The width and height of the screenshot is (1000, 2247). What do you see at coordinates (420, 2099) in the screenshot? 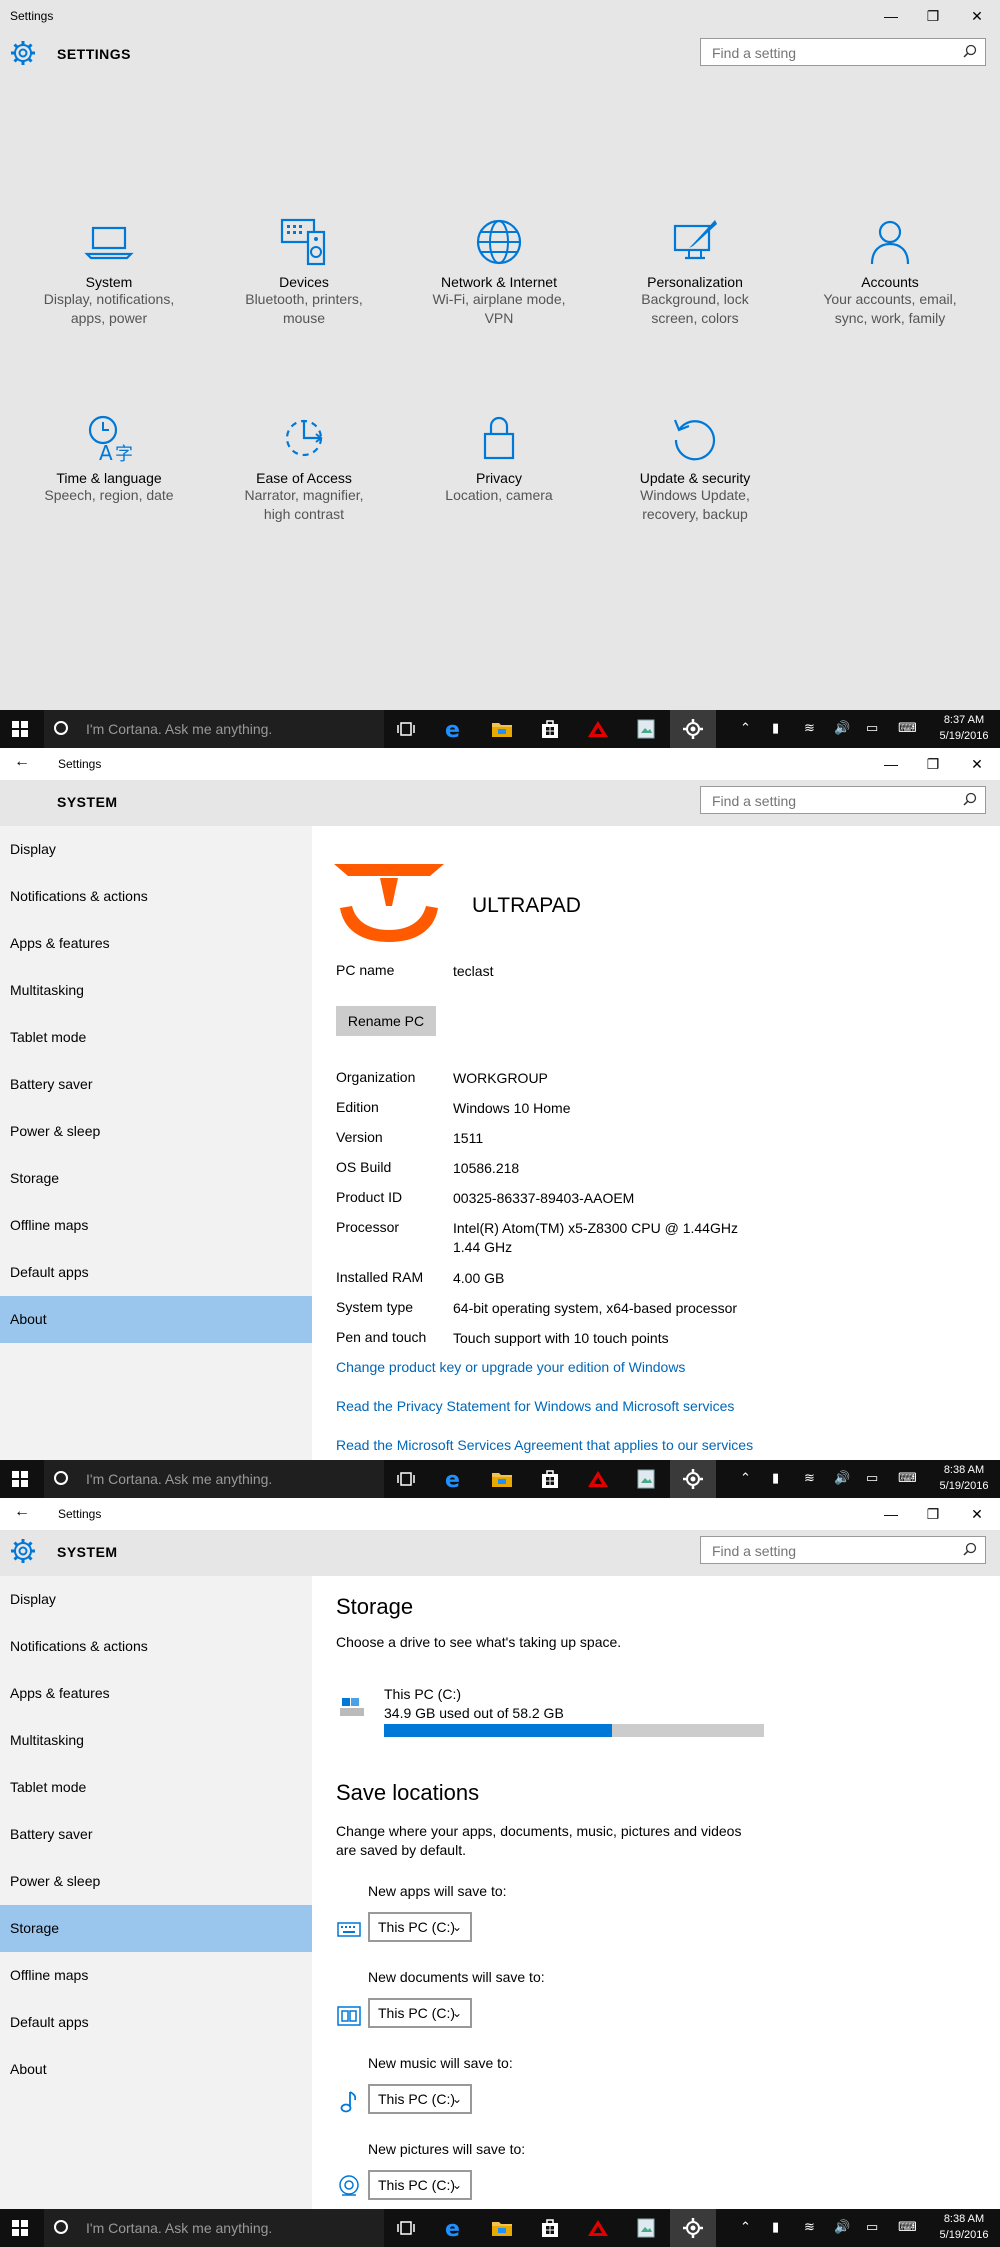
I see `music-save-dropdown: This PC (C:) ⌄` at bounding box center [420, 2099].